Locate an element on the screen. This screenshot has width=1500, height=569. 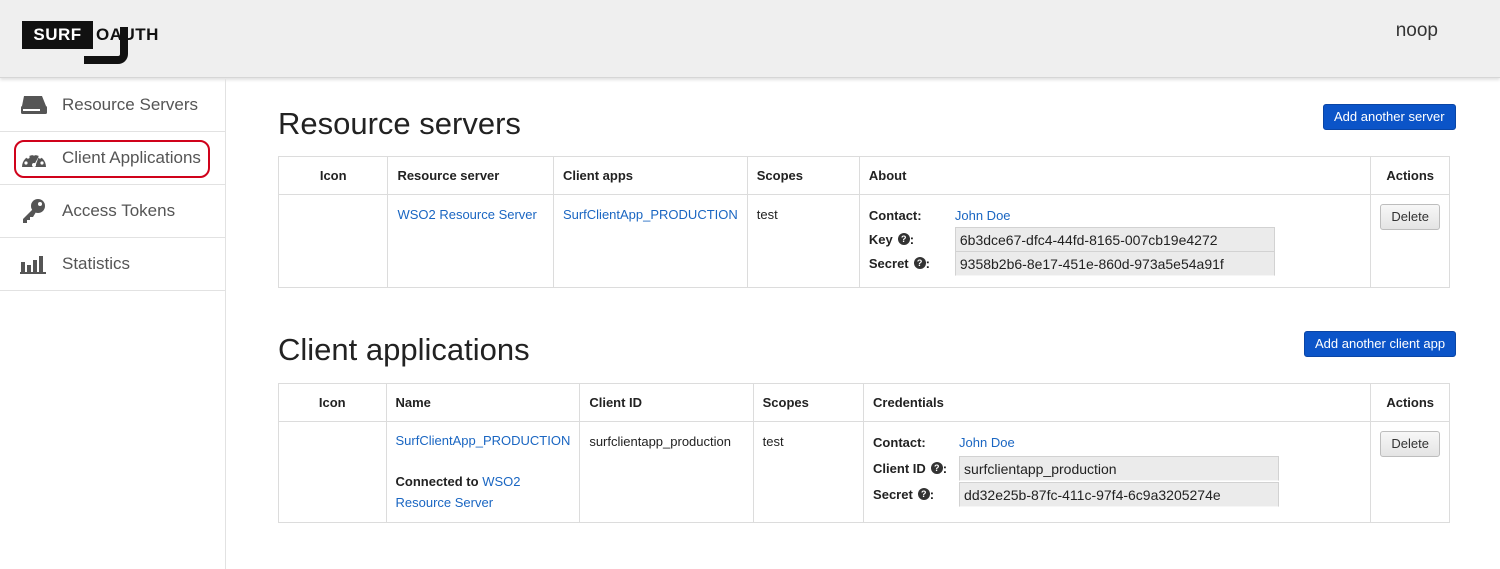
sidebar-item-label: Resource Servers is located at coordinates (130, 104).